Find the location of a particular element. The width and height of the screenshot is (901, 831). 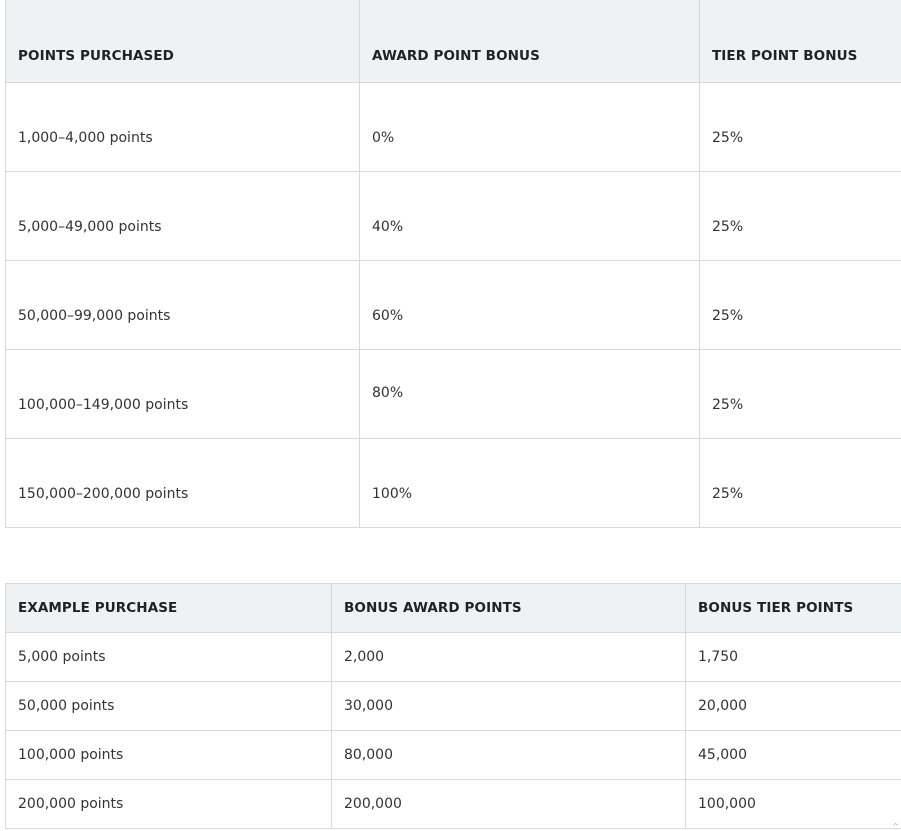

table-row: 50,000 points 30,000 20,000 is located at coordinates (453, 706).